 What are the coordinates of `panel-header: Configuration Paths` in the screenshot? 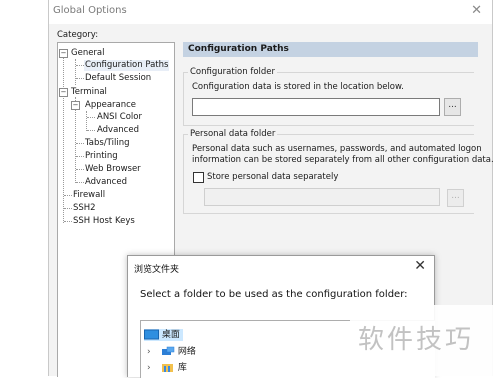 It's located at (330, 49).